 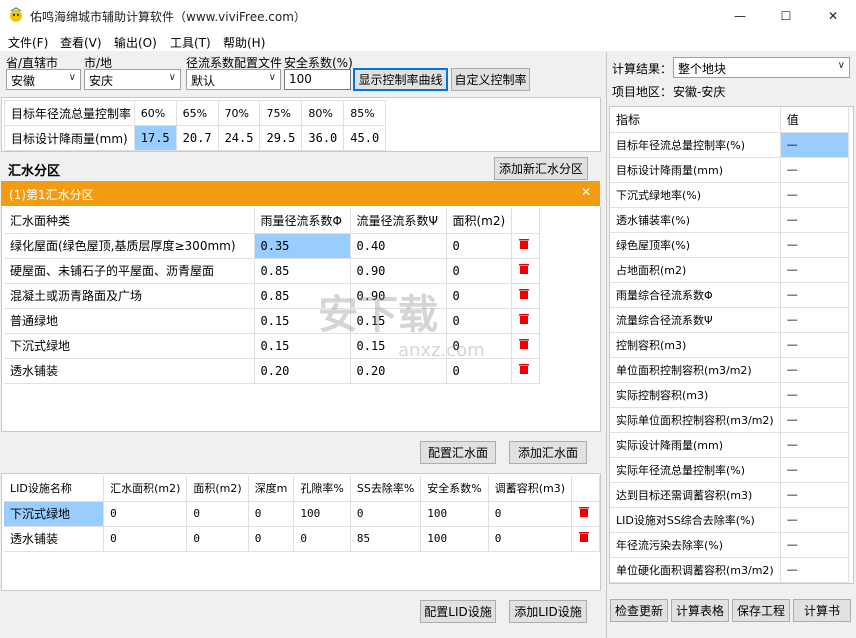 What do you see at coordinates (323, 113) in the screenshot?
I see `target-rate-cell: 80%` at bounding box center [323, 113].